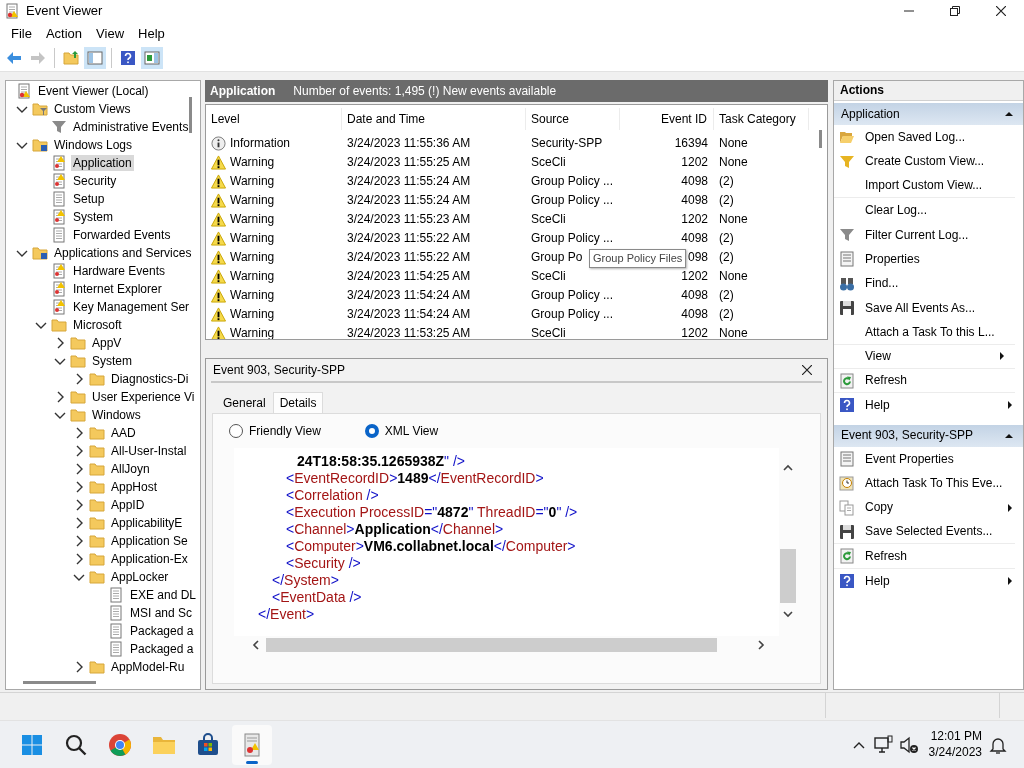 The image size is (1024, 768). What do you see at coordinates (149, 559) in the screenshot?
I see `tree-item: Application-Ex` at bounding box center [149, 559].